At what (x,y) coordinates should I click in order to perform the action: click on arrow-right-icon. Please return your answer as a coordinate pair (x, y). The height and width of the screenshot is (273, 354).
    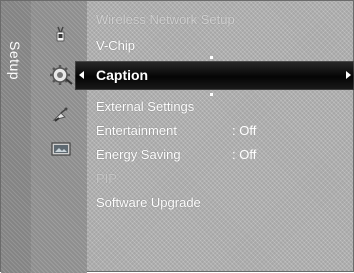
    Looking at the image, I should click on (348, 75).